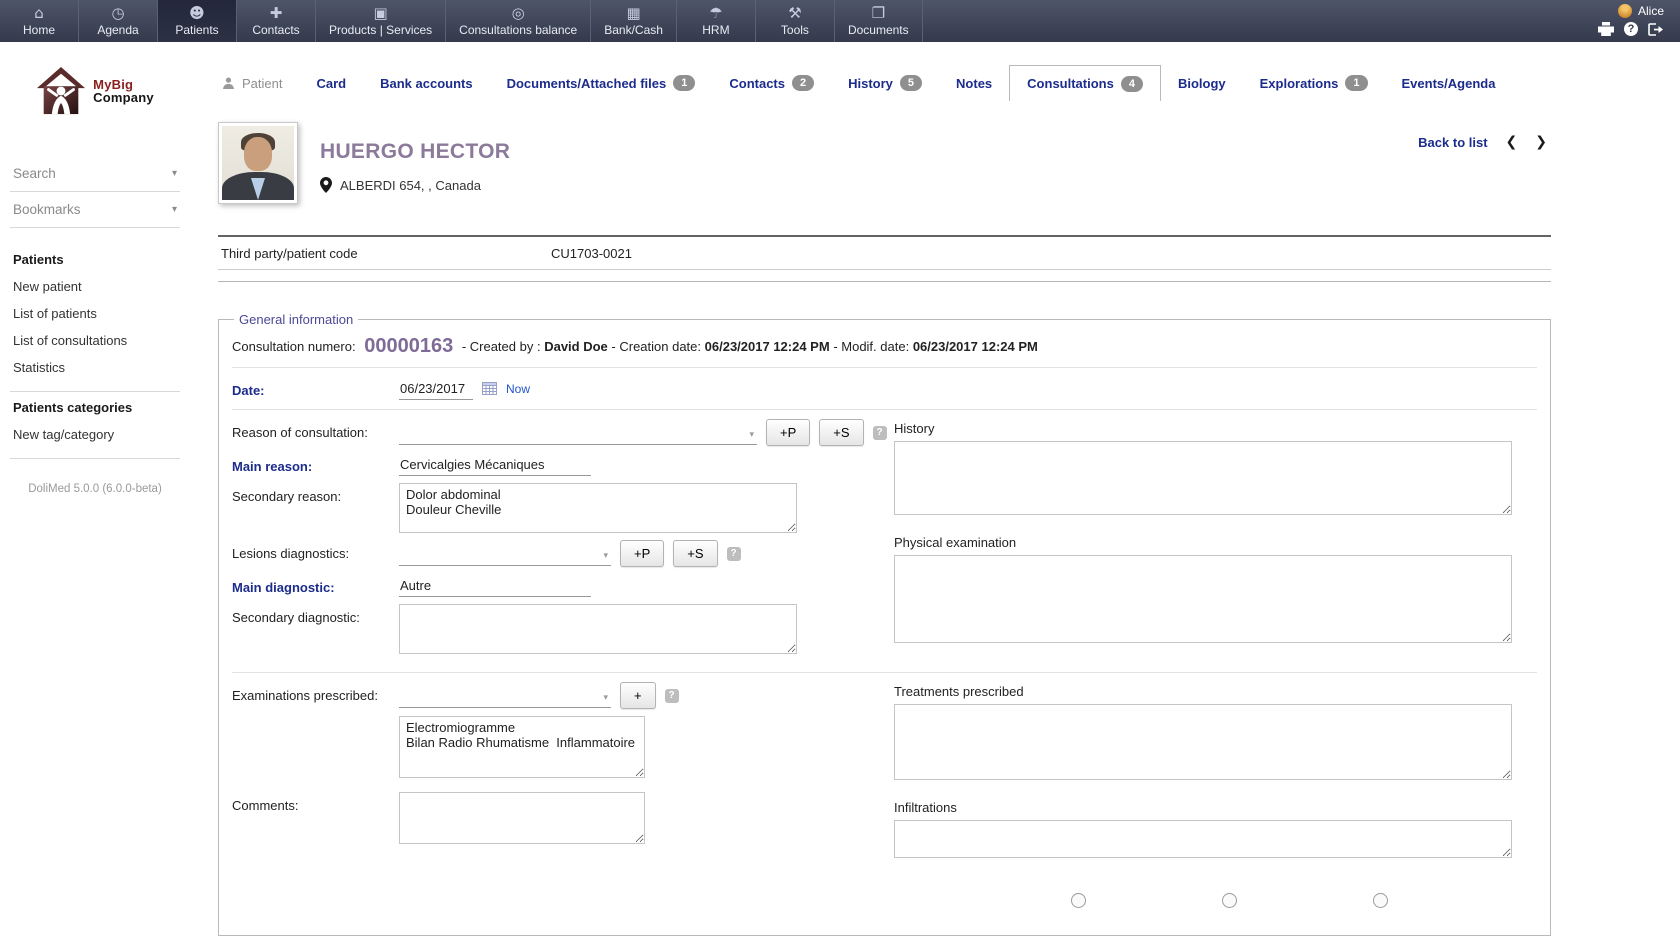 Image resolution: width=1680 pixels, height=936 pixels. I want to click on nav-item-documents: ❐ Documents, so click(879, 21).